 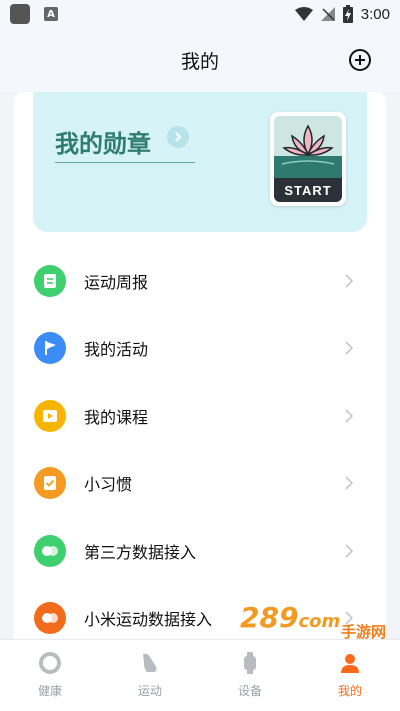 What do you see at coordinates (103, 144) in the screenshot?
I see `medal-title: 我的勋章` at bounding box center [103, 144].